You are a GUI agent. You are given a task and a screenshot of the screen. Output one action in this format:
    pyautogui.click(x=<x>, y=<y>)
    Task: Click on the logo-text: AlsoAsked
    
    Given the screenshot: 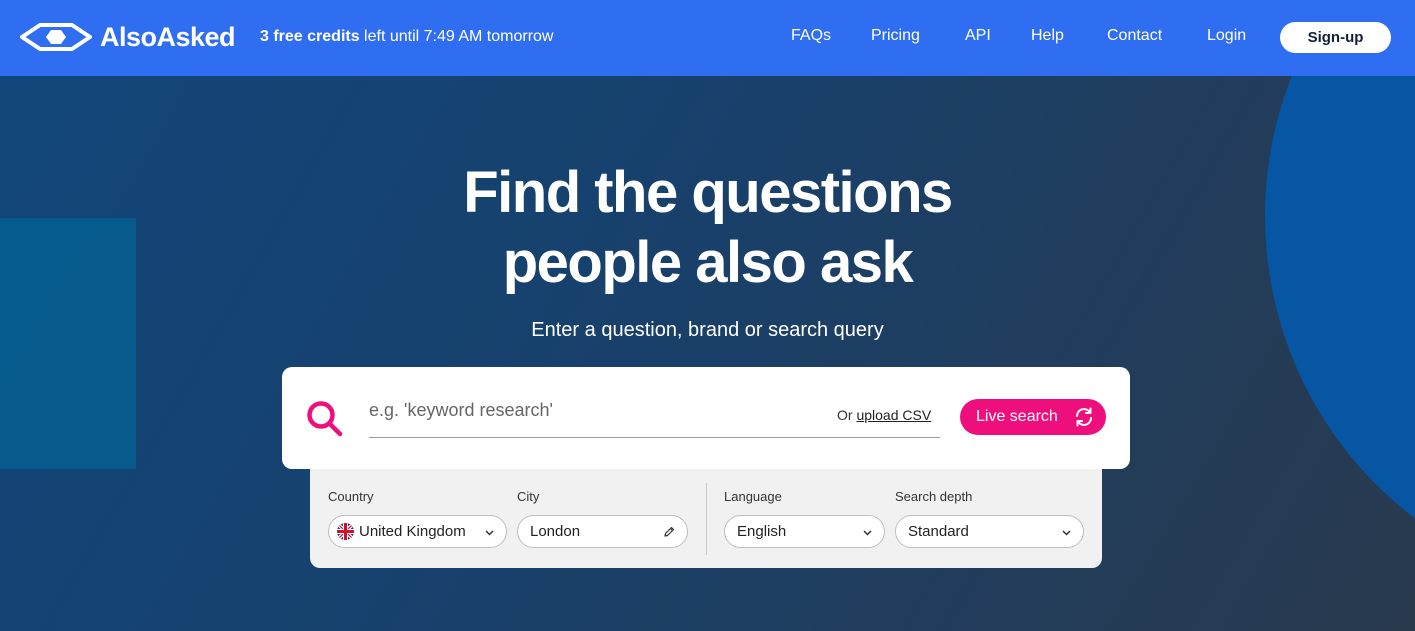 What is the action you would take?
    pyautogui.click(x=168, y=36)
    